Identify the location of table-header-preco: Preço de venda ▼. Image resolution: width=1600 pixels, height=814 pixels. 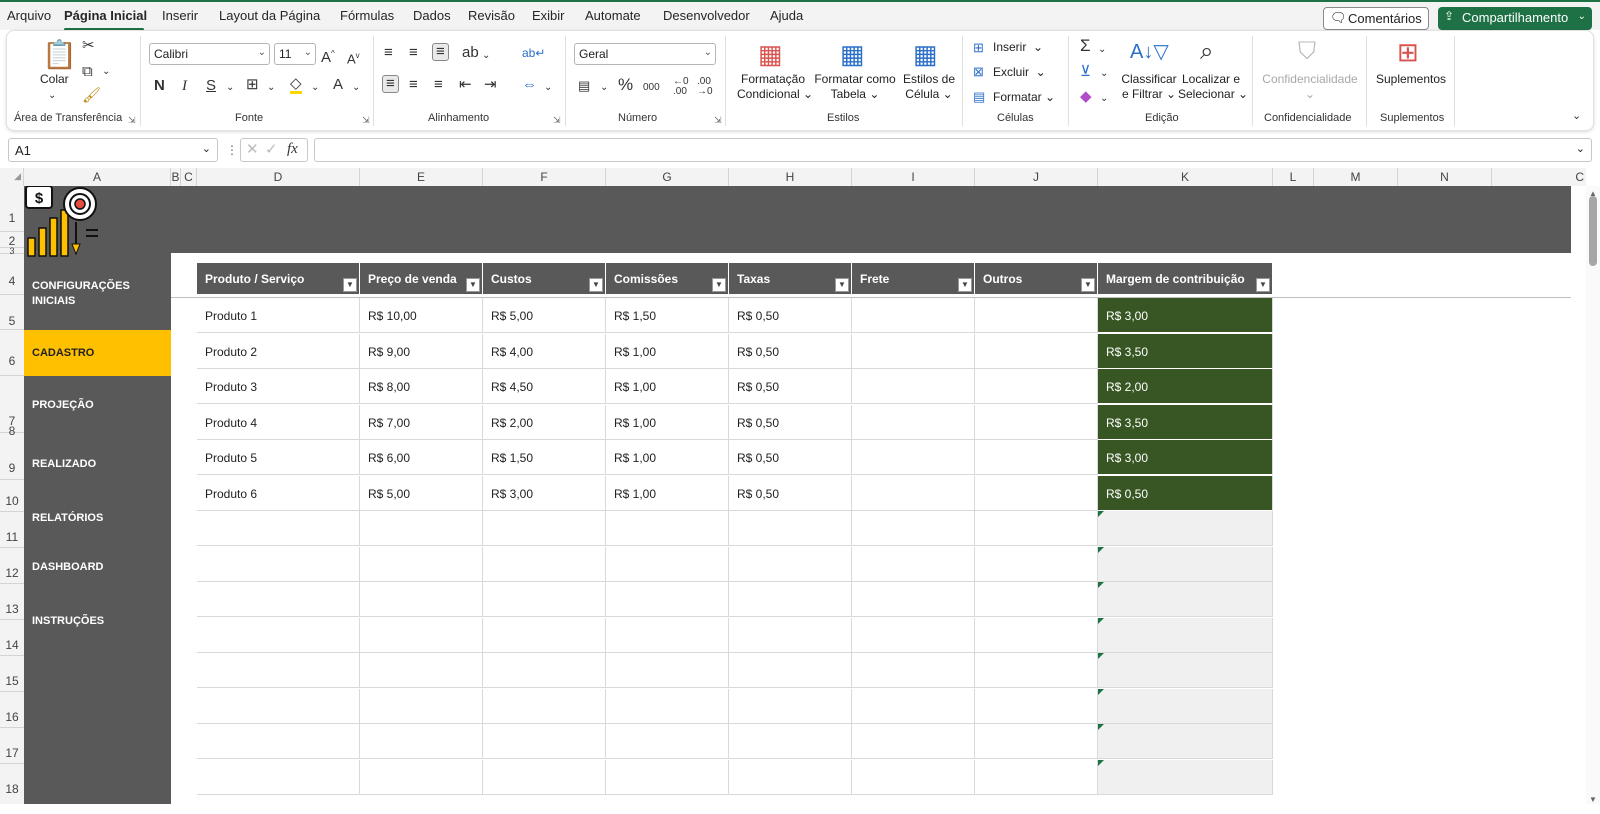
(421, 278).